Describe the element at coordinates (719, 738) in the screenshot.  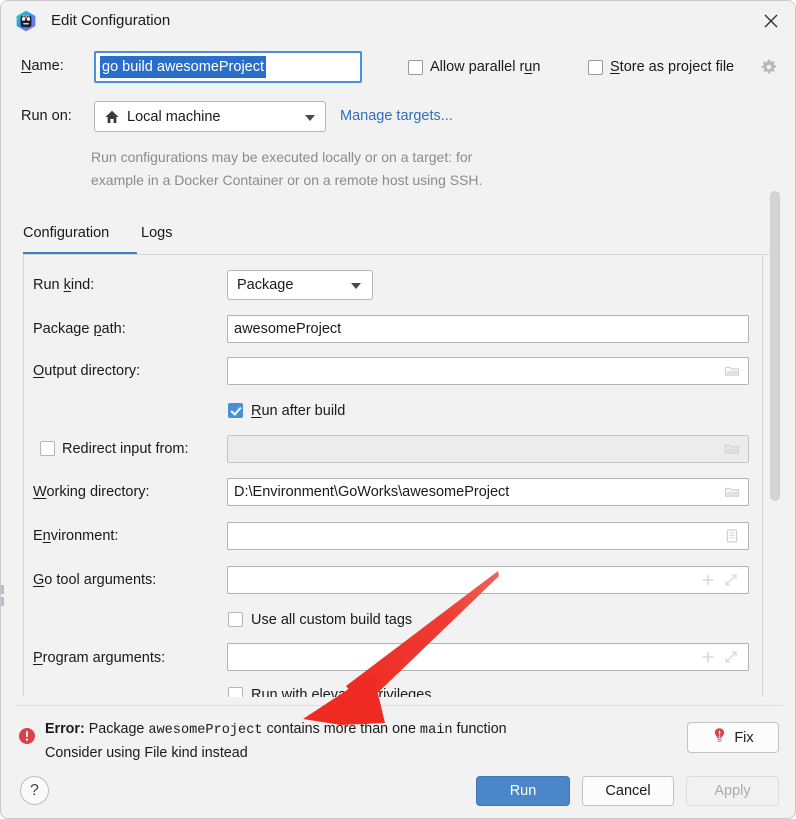
I see `lightbulb-icon` at that location.